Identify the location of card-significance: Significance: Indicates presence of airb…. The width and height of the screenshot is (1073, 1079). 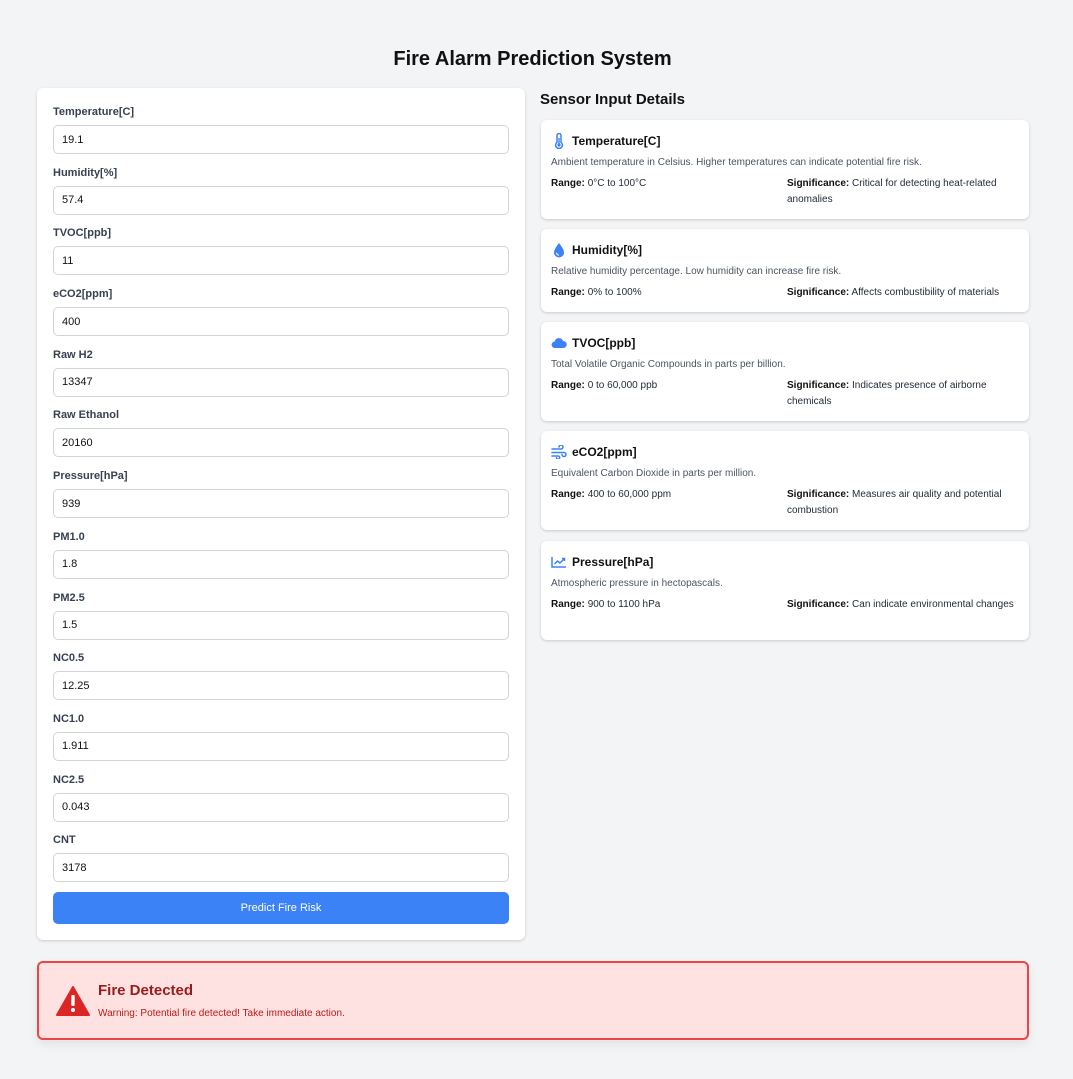
(887, 393).